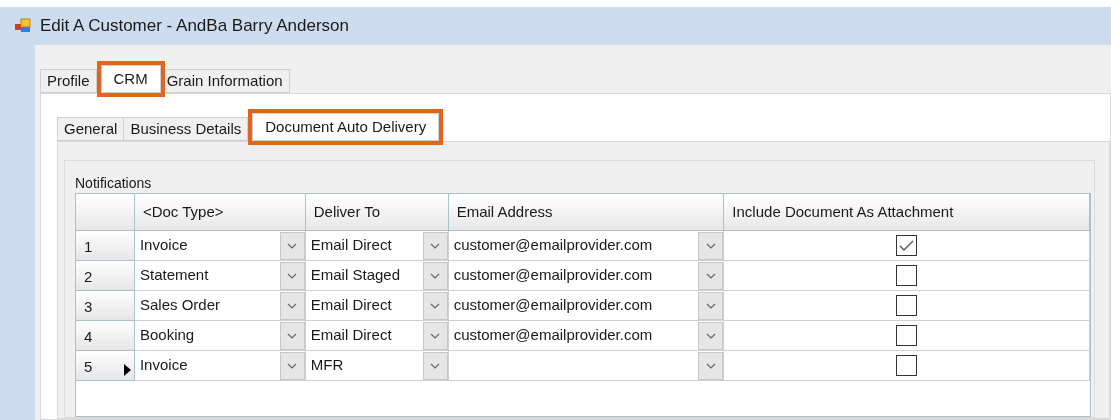 The image size is (1111, 420). Describe the element at coordinates (174, 275) in the screenshot. I see `dropdown-value: Statement` at that location.